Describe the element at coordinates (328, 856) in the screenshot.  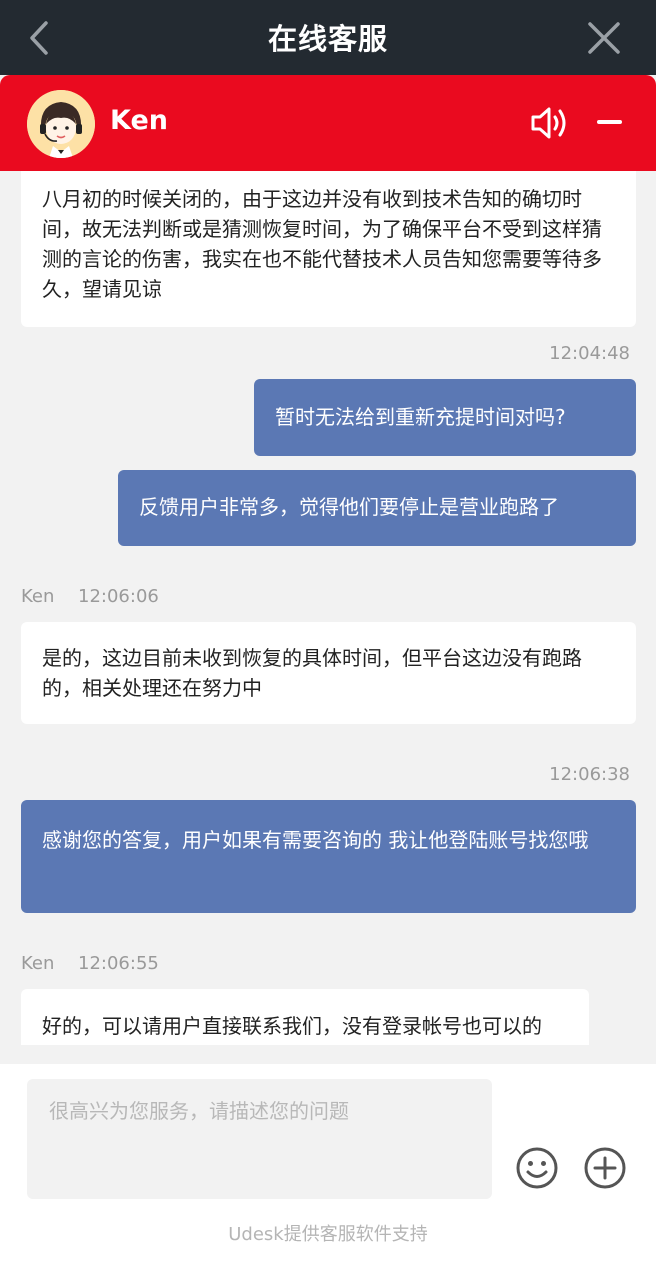
I see `user-message: 感谢您的答复，用户如果有需要咨询的 我让他登陆账号找您哦` at that location.